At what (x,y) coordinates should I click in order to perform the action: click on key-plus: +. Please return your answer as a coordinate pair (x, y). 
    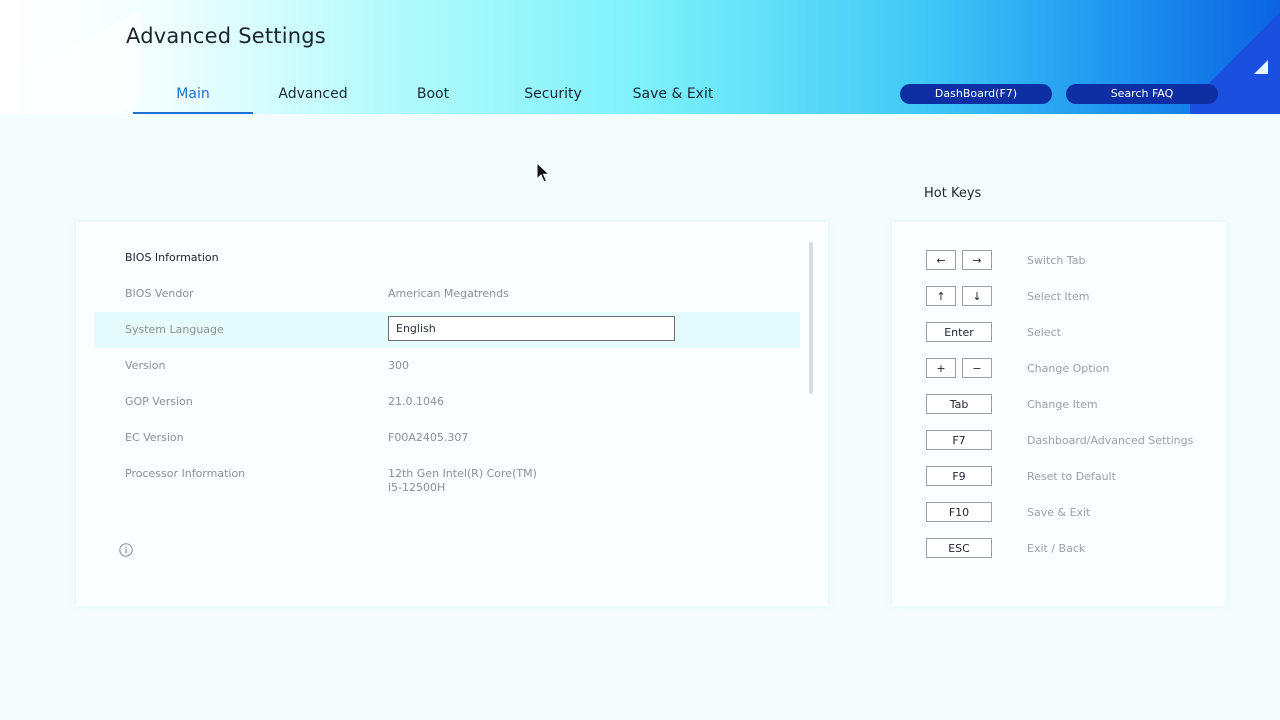
    Looking at the image, I should click on (941, 368).